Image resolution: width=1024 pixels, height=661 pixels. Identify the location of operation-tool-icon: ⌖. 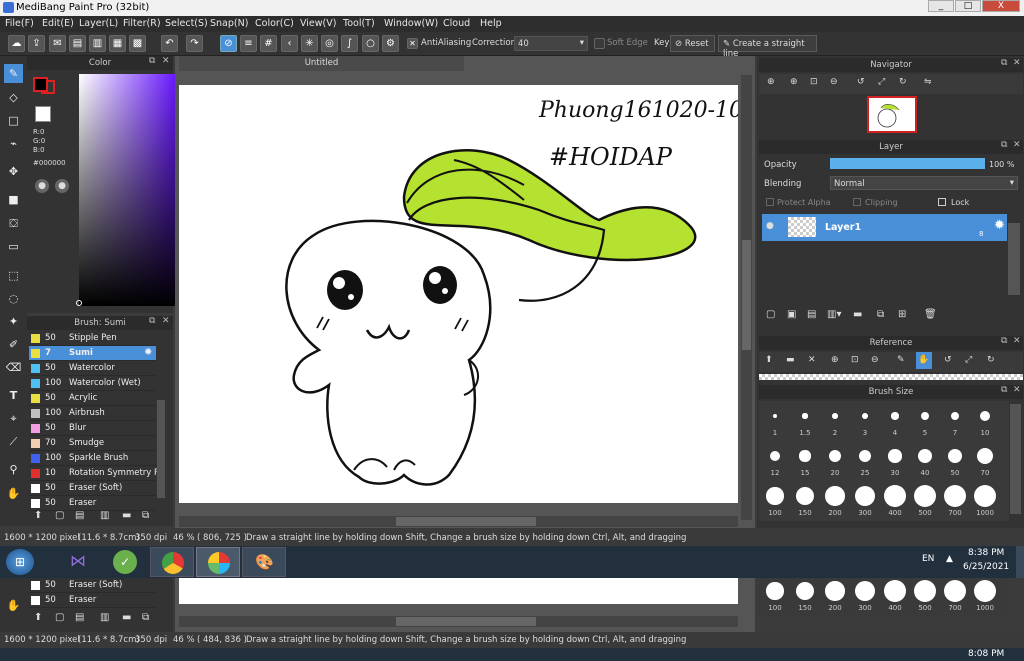
(13, 418).